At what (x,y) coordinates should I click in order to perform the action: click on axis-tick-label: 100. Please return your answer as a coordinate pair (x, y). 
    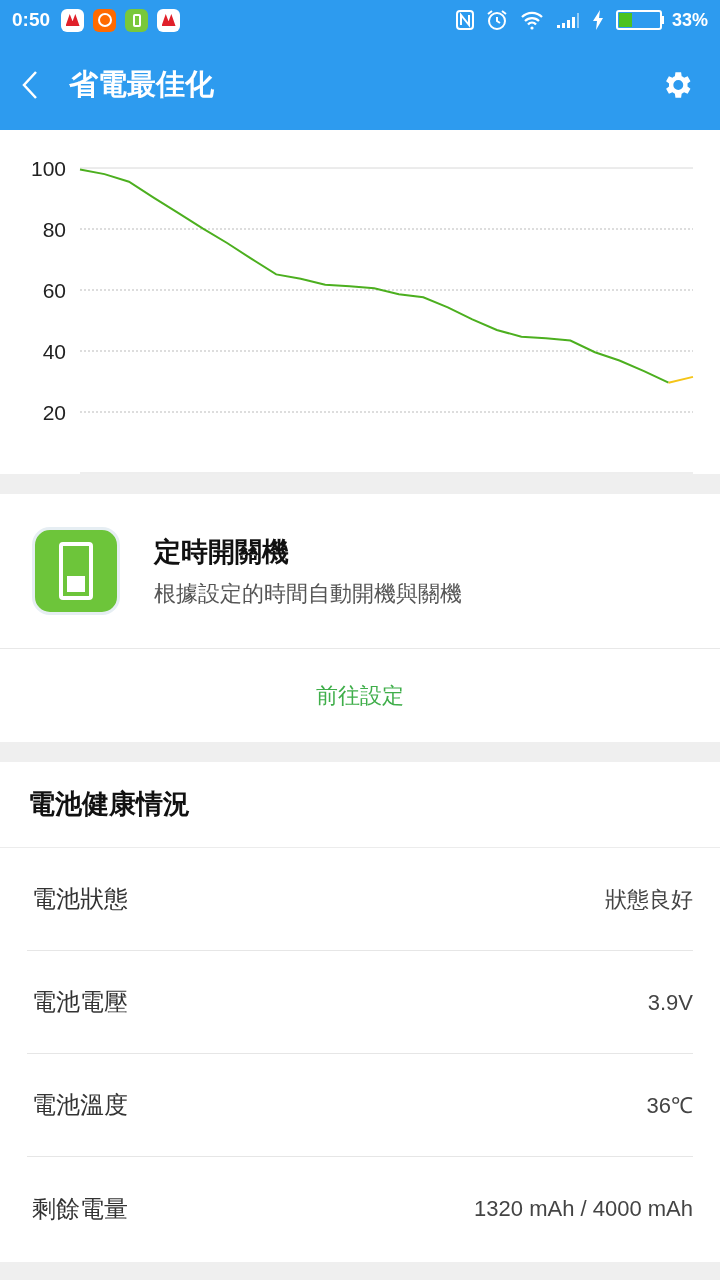
    Looking at the image, I should click on (48, 168).